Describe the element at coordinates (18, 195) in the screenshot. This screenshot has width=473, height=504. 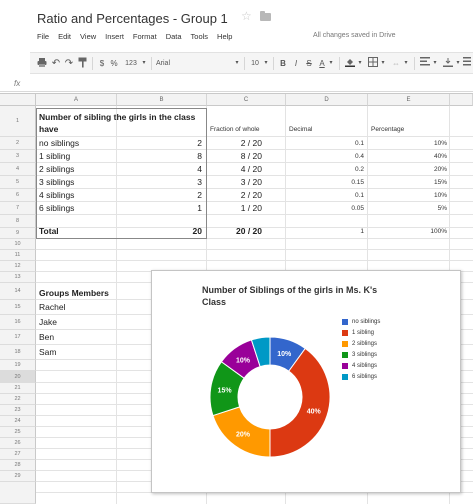
I see `row-header: 6` at that location.